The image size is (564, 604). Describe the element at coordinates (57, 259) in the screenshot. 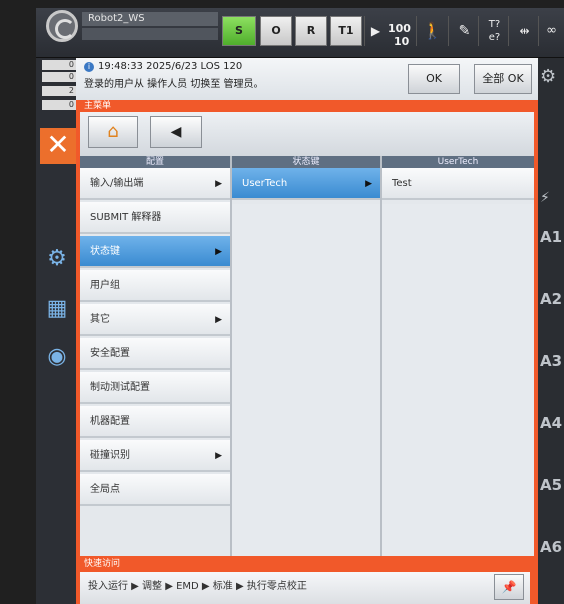

I see `gear-icon: ⚙` at that location.